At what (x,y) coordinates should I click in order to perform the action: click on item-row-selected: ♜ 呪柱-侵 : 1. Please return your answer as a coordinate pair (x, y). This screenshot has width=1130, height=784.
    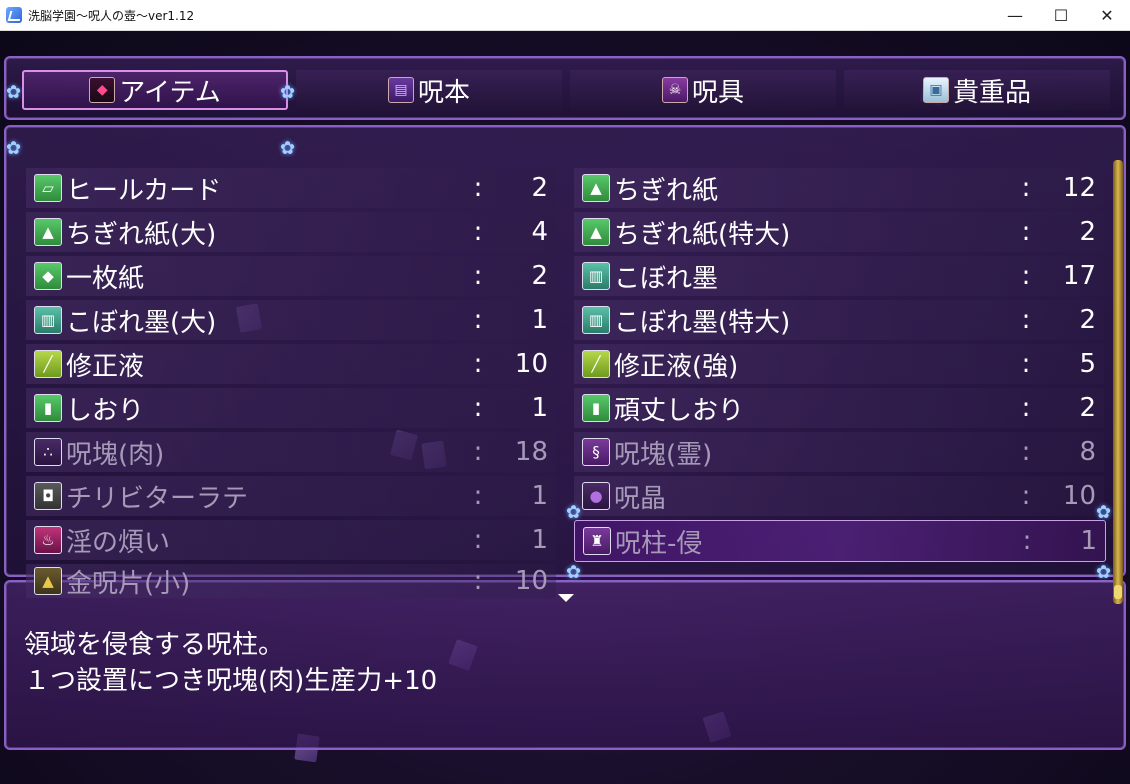
    Looking at the image, I should click on (840, 541).